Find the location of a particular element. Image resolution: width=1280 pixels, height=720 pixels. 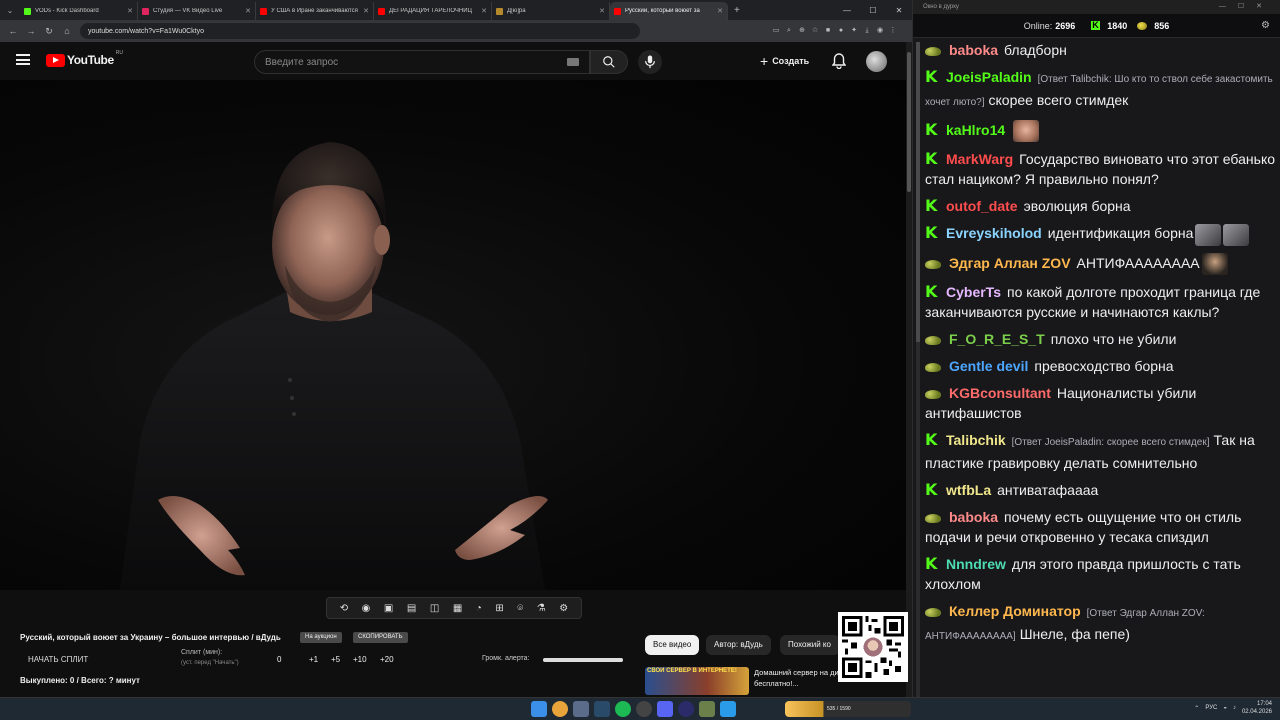

split-step-button: +1 is located at coordinates (313, 659).